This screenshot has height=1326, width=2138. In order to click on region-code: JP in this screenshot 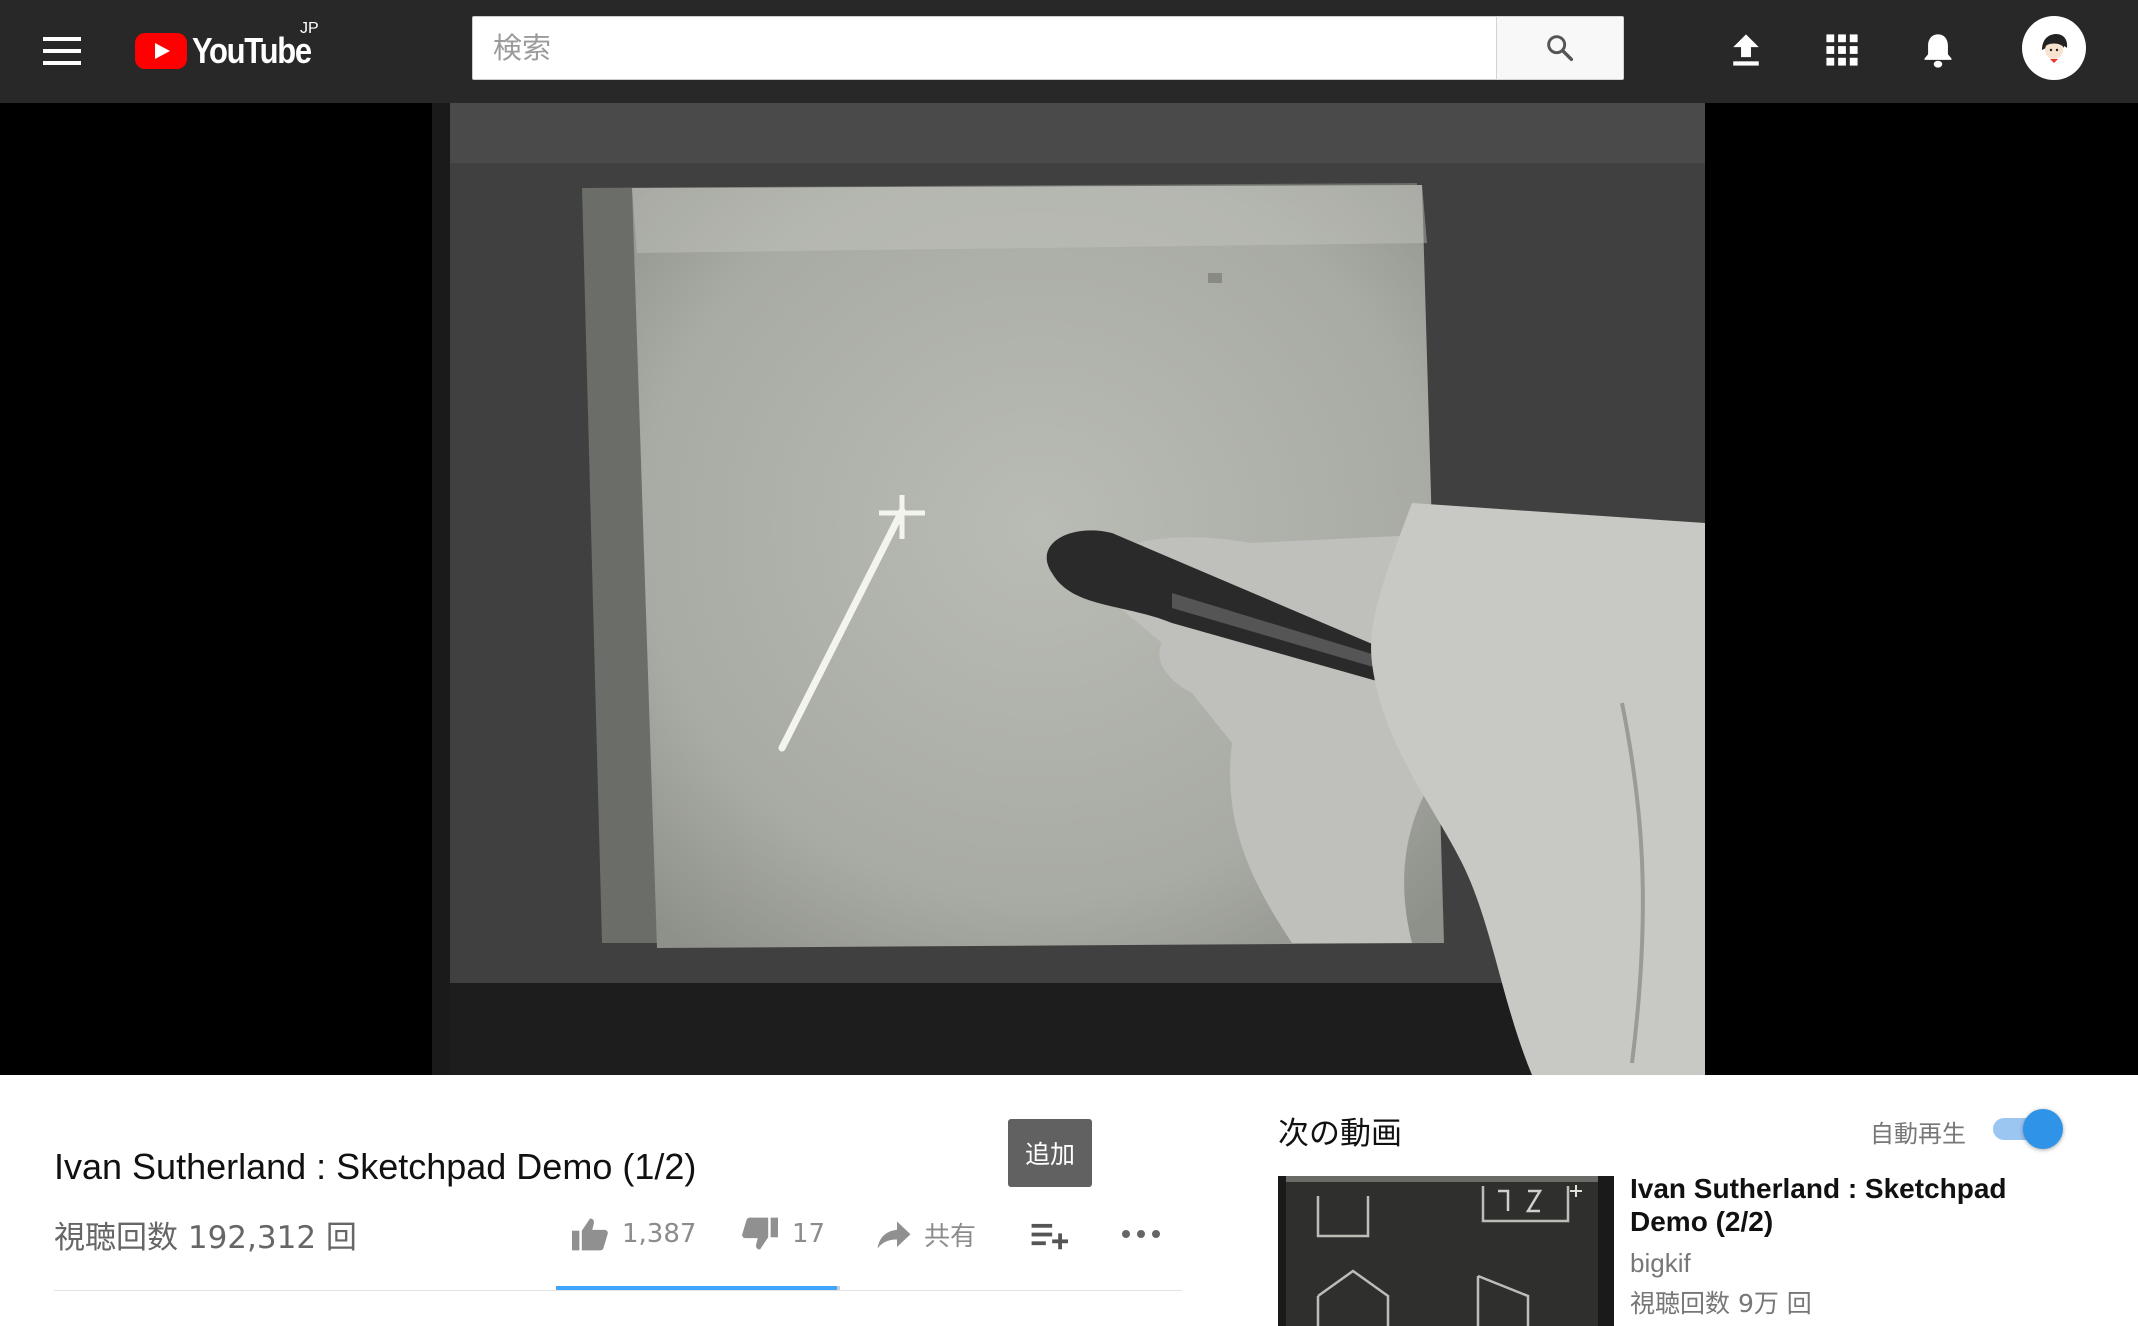, I will do `click(309, 28)`.